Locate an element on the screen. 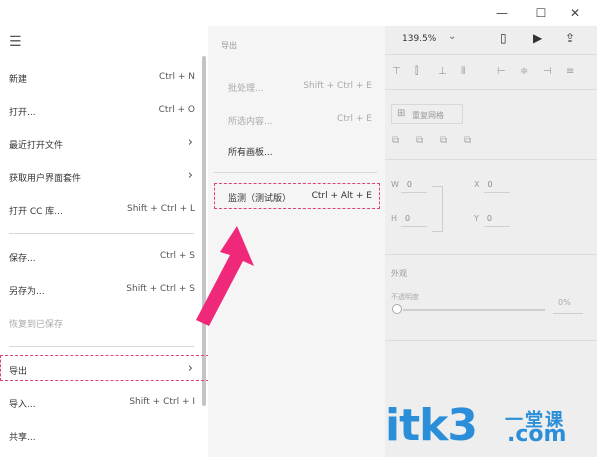 The image size is (597, 457). opacity-label: 不透明度 is located at coordinates (405, 297).